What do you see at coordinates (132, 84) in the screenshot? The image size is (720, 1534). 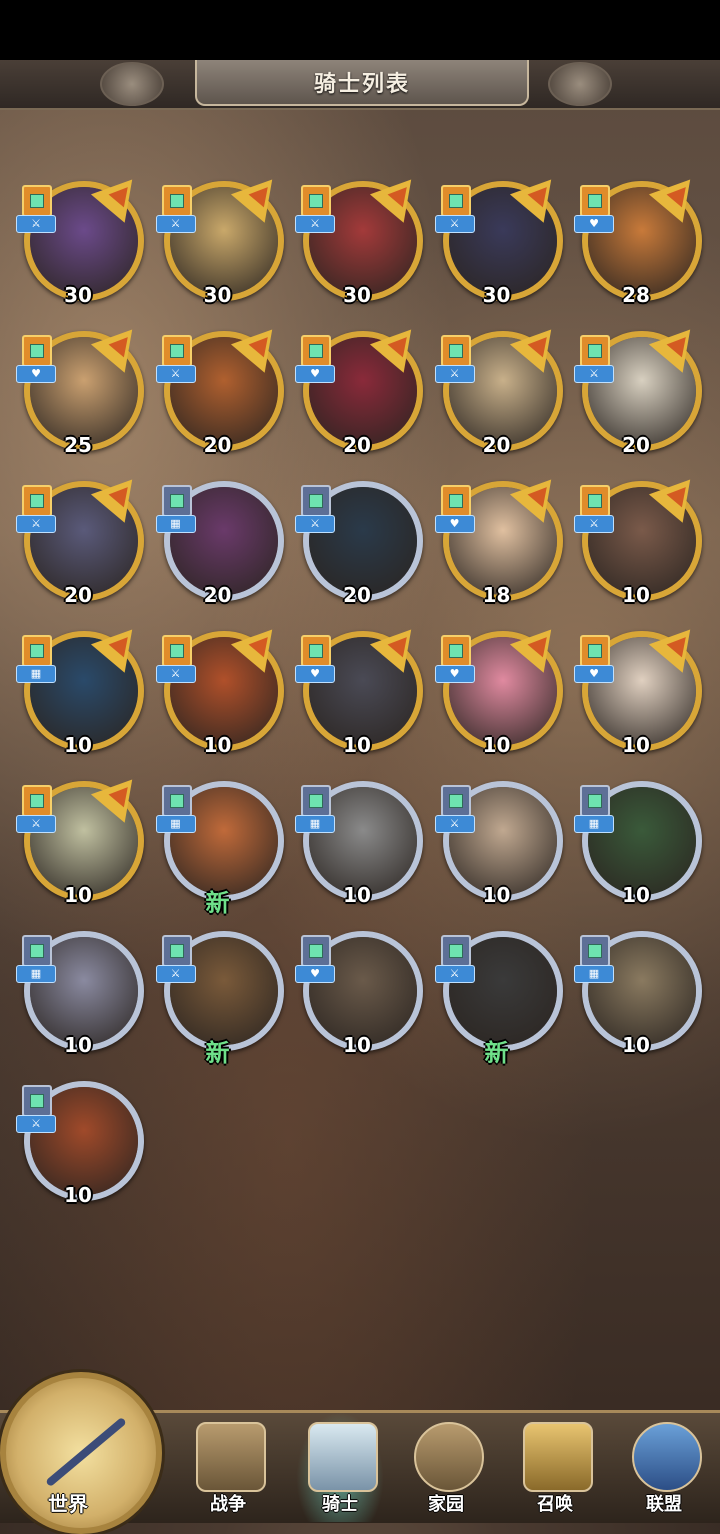 I see `gear-decoration-left` at bounding box center [132, 84].